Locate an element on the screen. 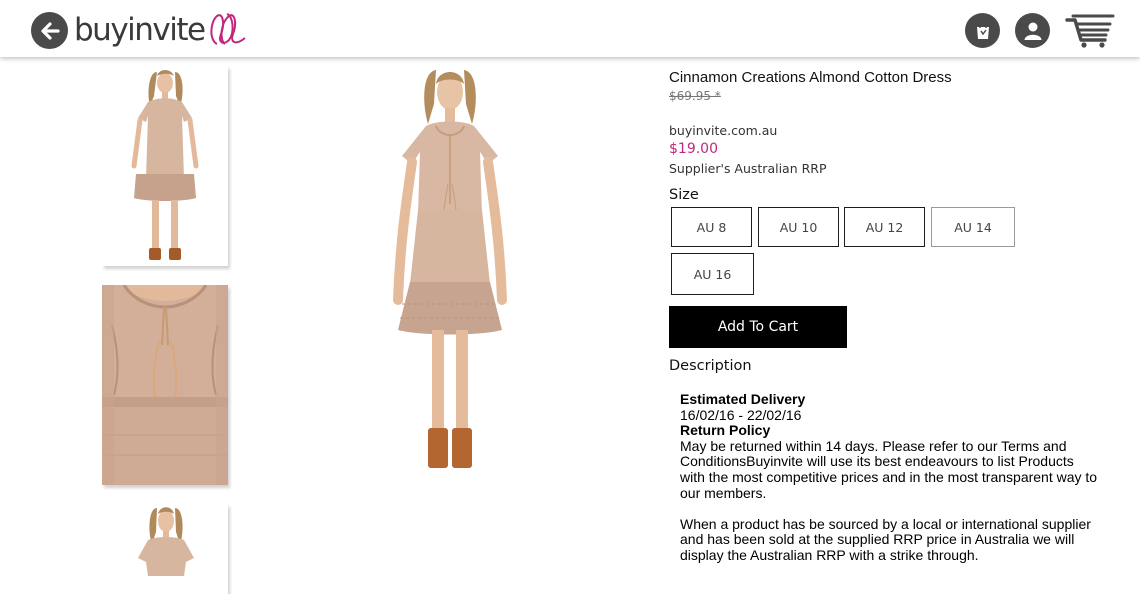 This screenshot has height=594, width=1140. account-button is located at coordinates (1032, 30).